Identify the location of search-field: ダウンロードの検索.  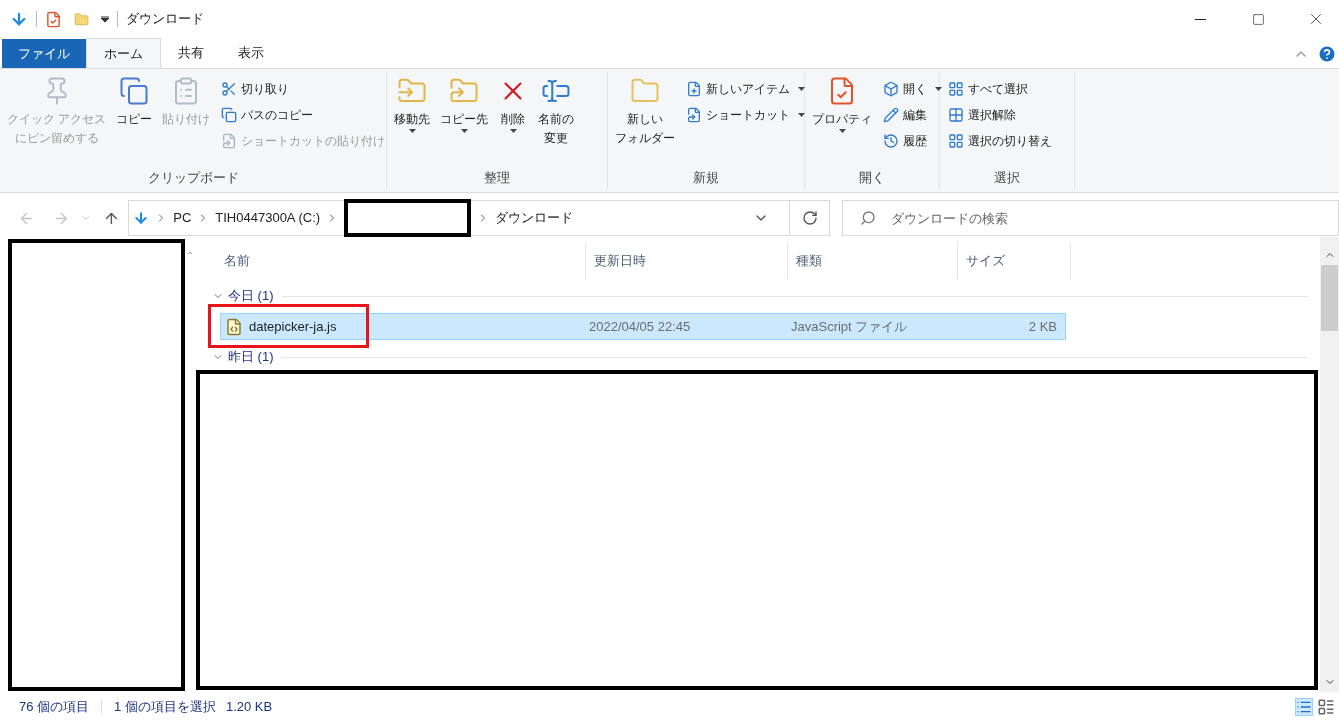
(1090, 218).